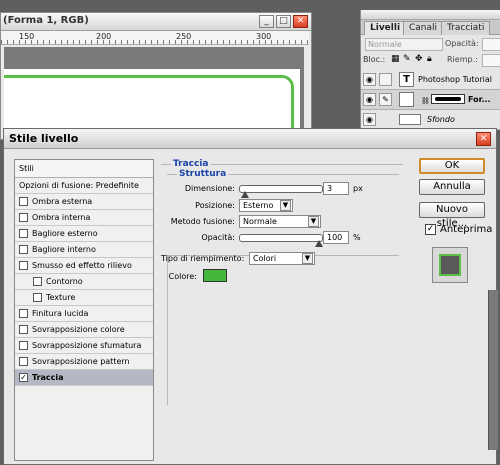 This screenshot has width=500, height=465. What do you see at coordinates (430, 229) in the screenshot?
I see `preview-checkbox: ✓` at bounding box center [430, 229].